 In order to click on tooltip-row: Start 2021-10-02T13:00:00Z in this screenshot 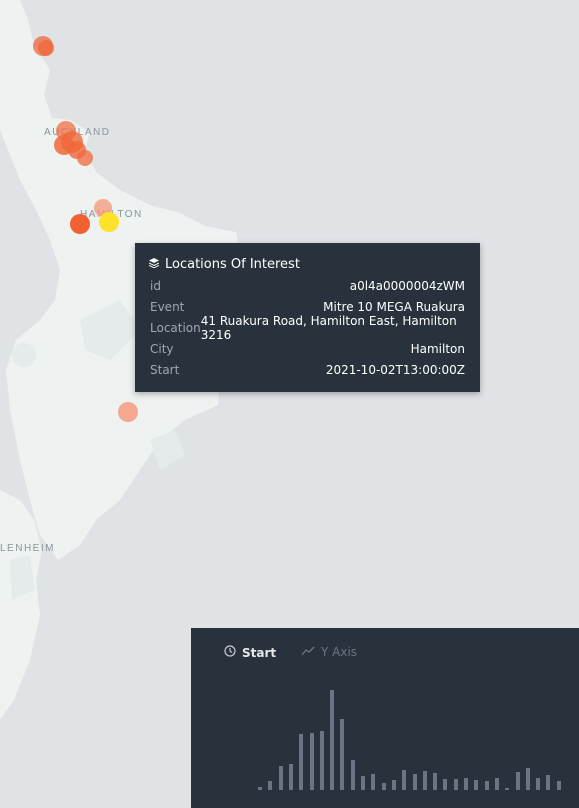, I will do `click(307, 370)`.